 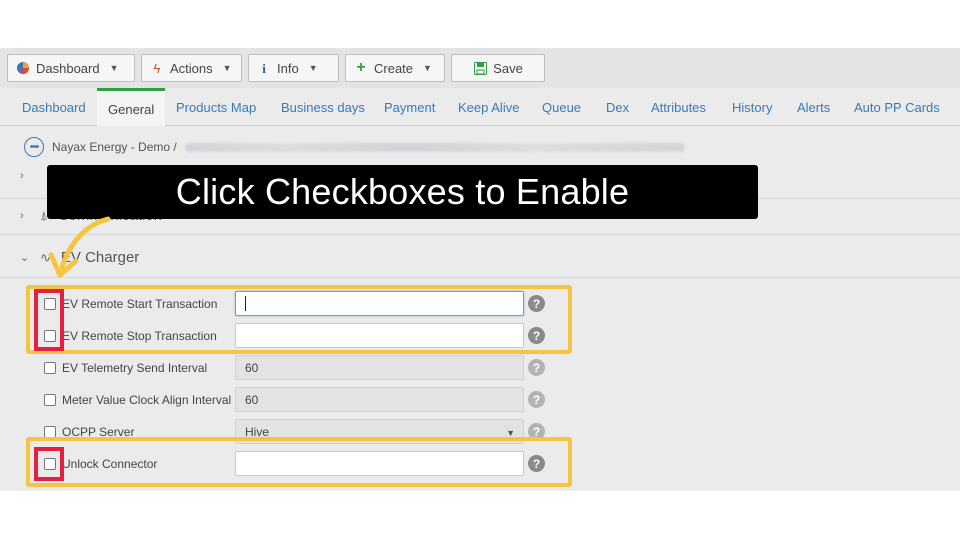 I want to click on form-row-meter-value-interval: Meter Value Clock Align Interval 60 ?, so click(x=294, y=400).